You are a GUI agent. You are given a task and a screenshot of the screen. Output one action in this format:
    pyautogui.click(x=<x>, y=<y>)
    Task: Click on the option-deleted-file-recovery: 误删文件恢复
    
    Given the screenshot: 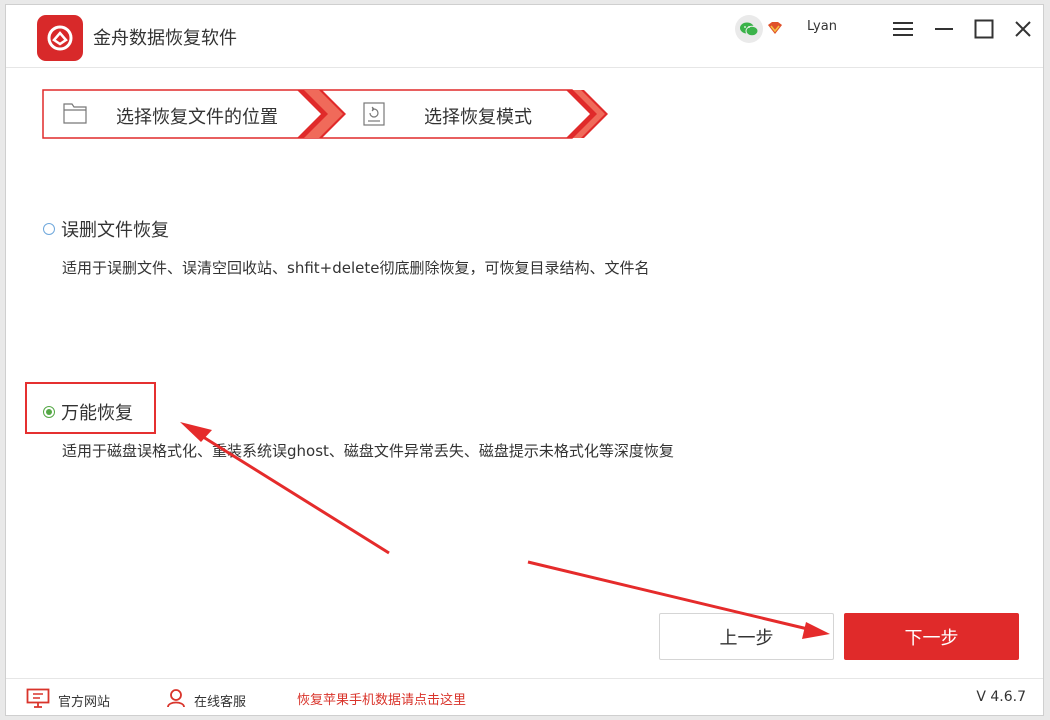 What is the action you would take?
    pyautogui.click(x=106, y=229)
    